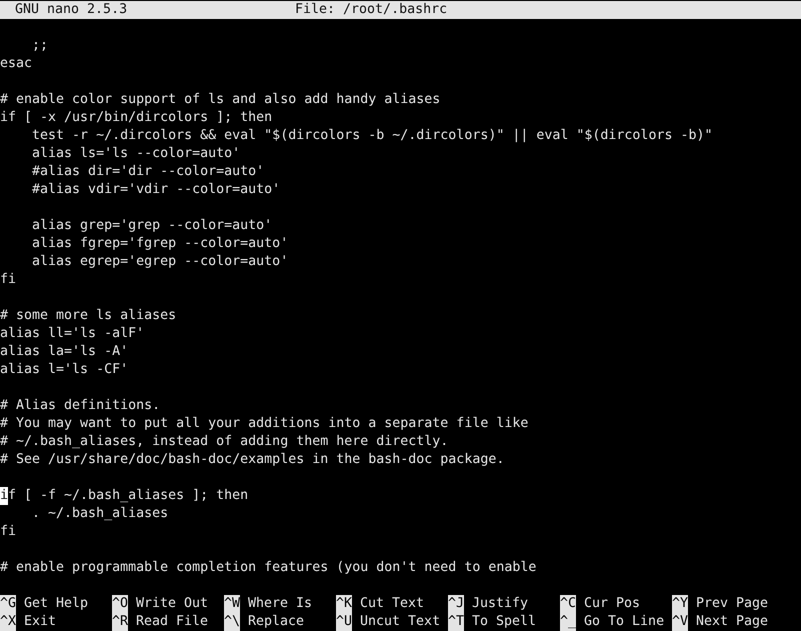 Image resolution: width=801 pixels, height=631 pixels. What do you see at coordinates (732, 604) in the screenshot?
I see `shortcut-label: Prev Page` at bounding box center [732, 604].